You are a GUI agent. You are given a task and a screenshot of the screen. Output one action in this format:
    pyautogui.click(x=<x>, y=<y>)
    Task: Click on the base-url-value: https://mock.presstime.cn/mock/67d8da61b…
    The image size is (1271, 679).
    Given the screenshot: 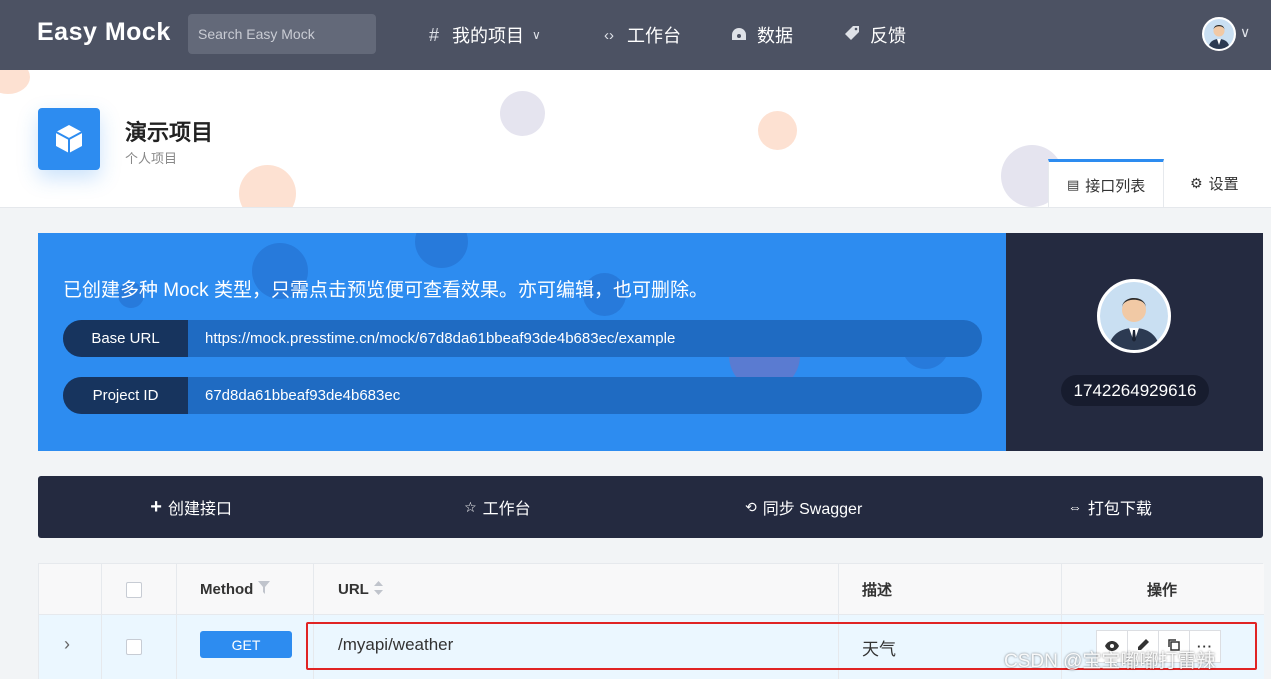 What is the action you would take?
    pyautogui.click(x=585, y=338)
    